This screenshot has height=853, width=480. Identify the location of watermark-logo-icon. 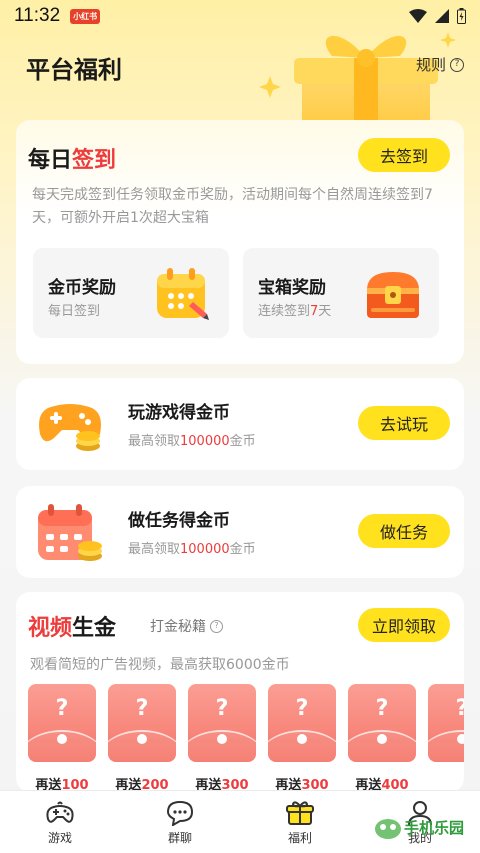
(388, 829).